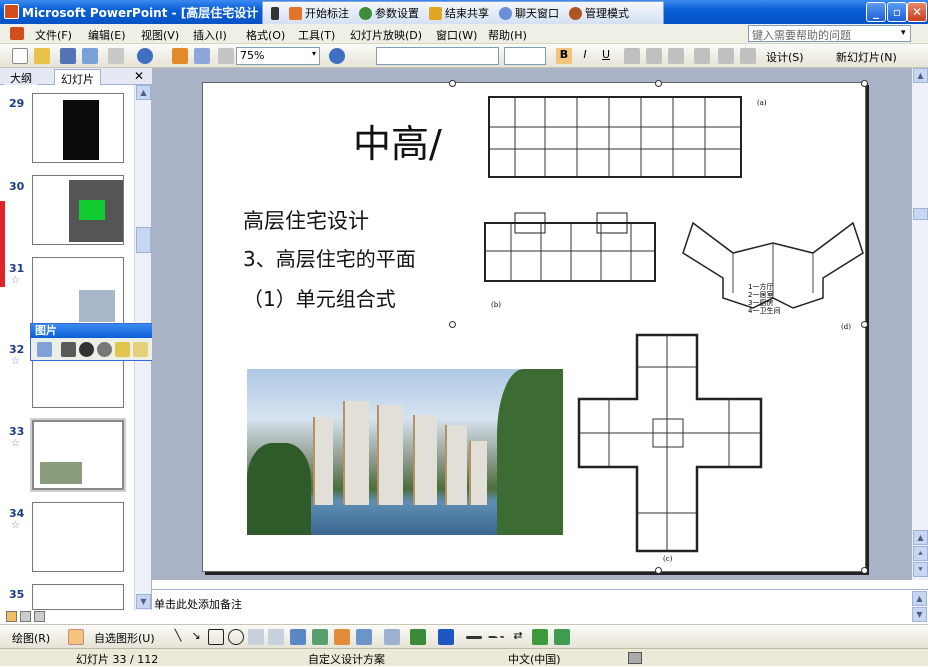 This screenshot has height=667, width=928. What do you see at coordinates (11, 11) in the screenshot?
I see `powerpoint-app-icon` at bounding box center [11, 11].